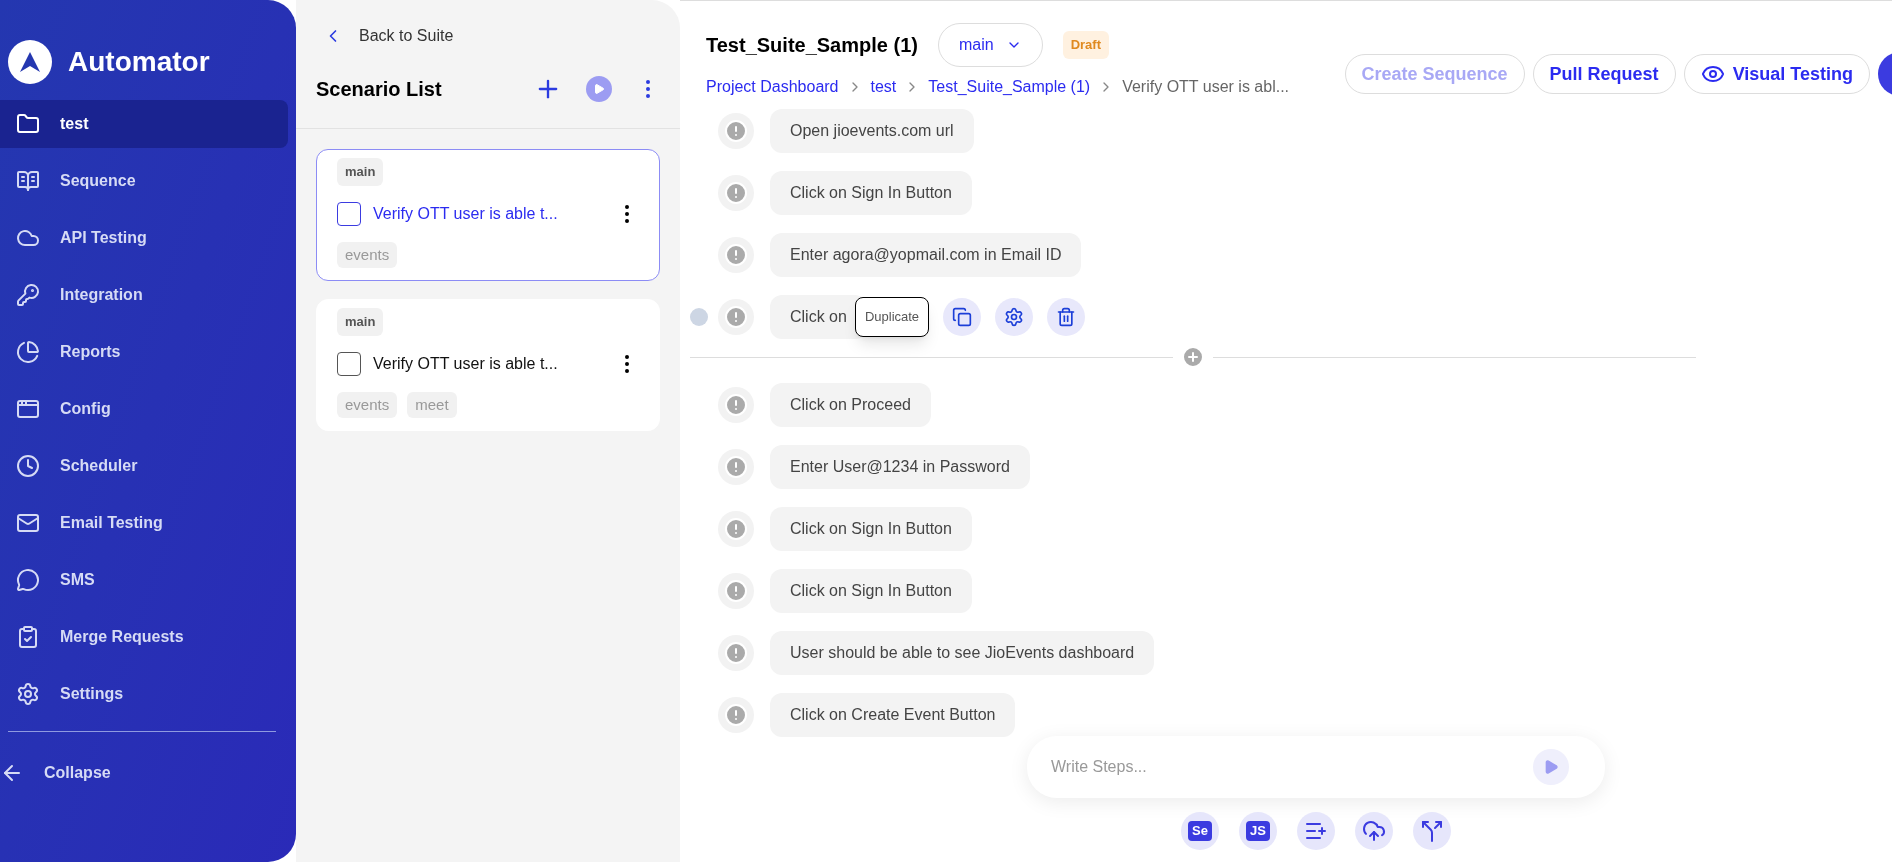 This screenshot has width=1892, height=862. Describe the element at coordinates (872, 131) in the screenshot. I see `step-bubble: Open jioevents.com url` at that location.